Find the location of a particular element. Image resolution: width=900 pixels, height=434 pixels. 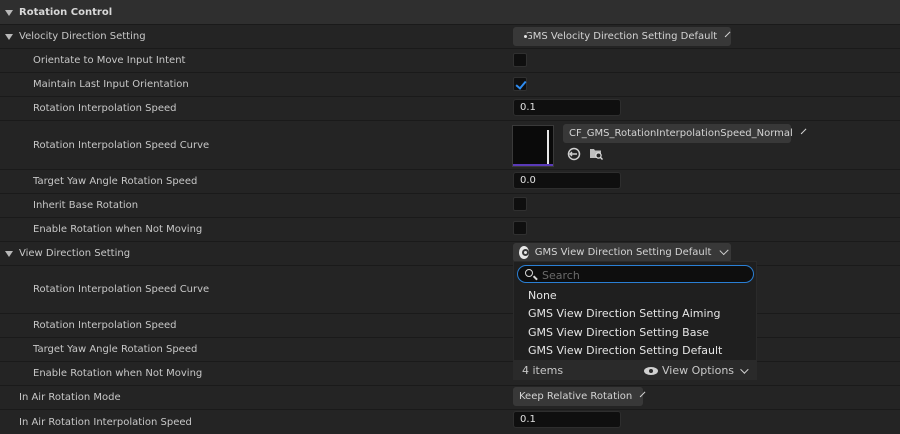

category-header-rotation-control: Rotation Control is located at coordinates (450, 12).